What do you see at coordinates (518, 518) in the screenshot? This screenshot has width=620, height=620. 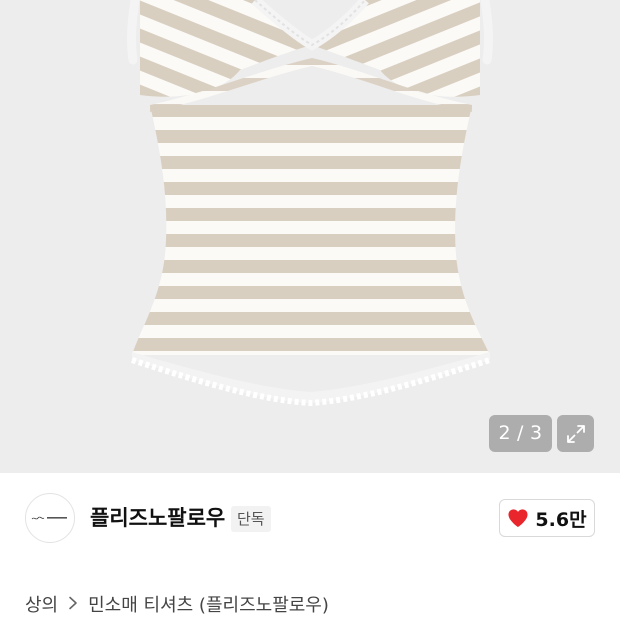 I see `heart-icon` at bounding box center [518, 518].